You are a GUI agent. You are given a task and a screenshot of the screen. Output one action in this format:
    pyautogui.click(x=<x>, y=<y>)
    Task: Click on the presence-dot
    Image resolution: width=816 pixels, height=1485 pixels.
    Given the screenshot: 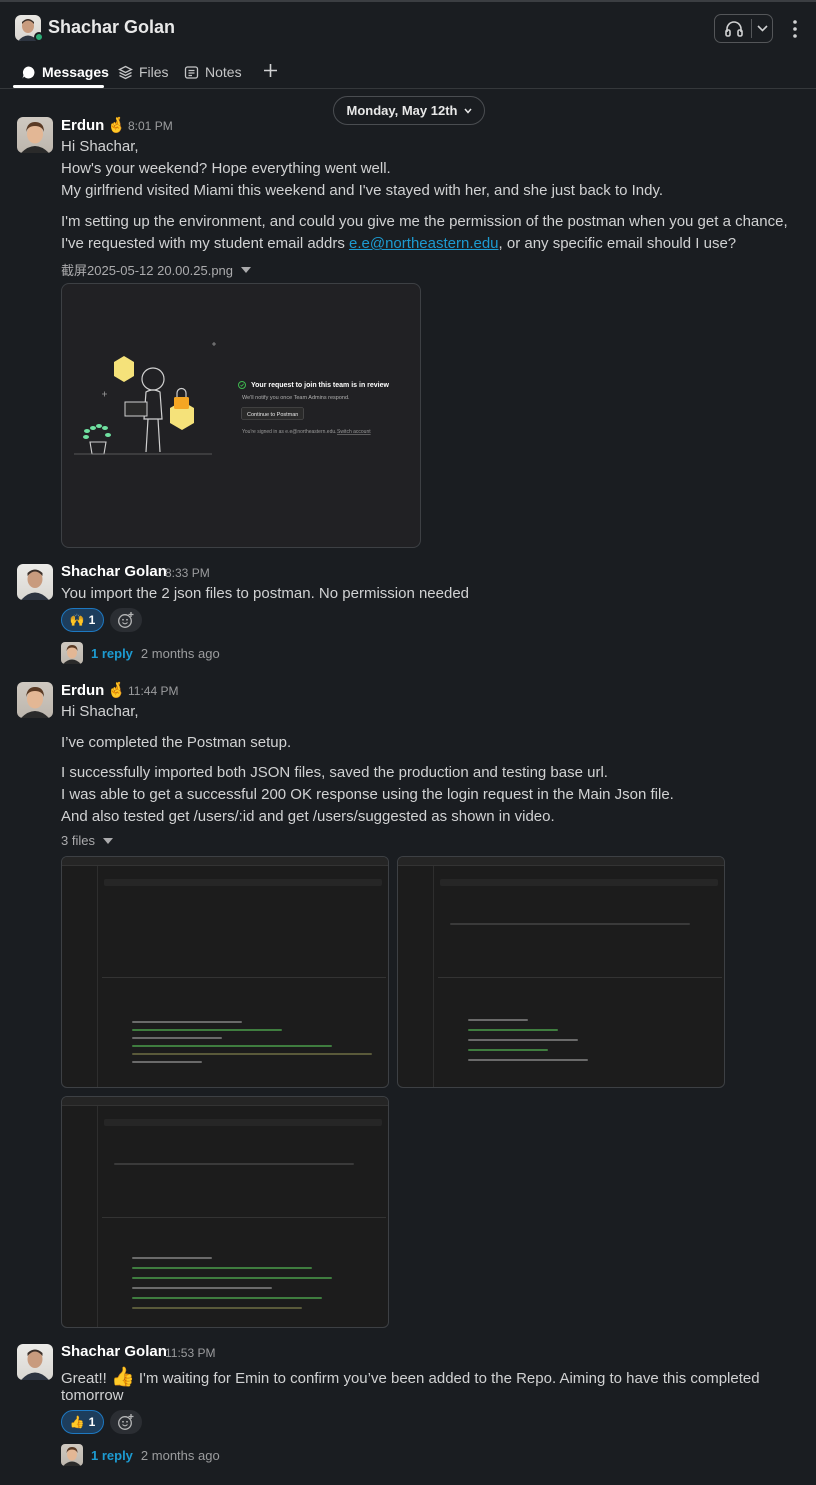 What is the action you would take?
    pyautogui.click(x=39, y=37)
    